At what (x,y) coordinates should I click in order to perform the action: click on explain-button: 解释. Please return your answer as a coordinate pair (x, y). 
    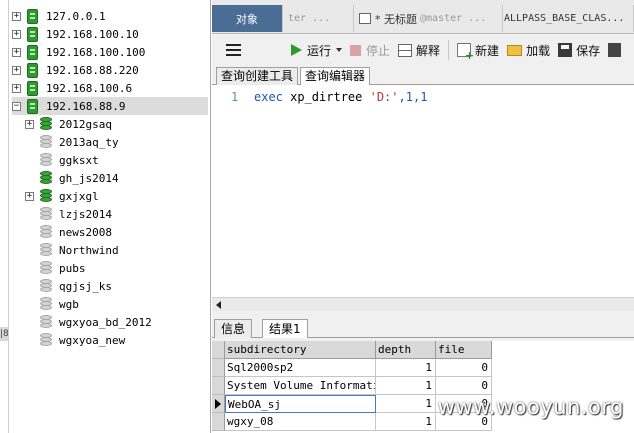
    Looking at the image, I should click on (419, 50).